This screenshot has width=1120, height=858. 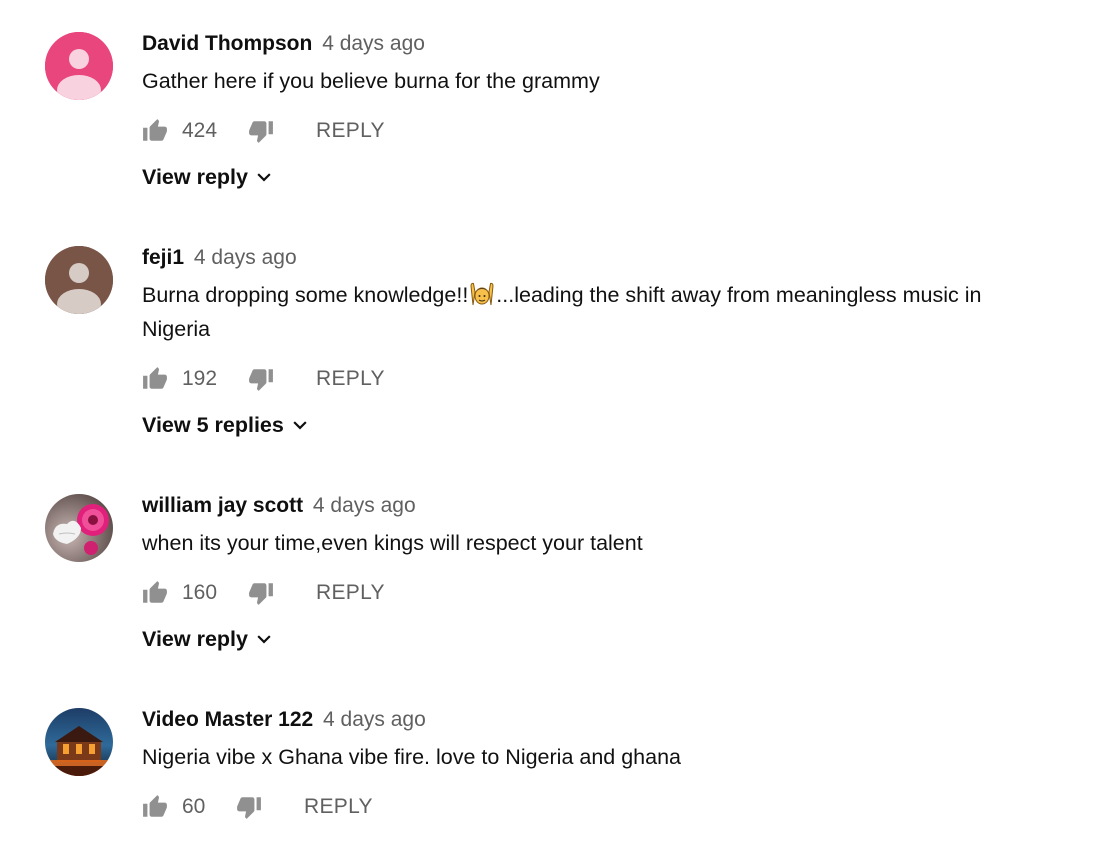 I want to click on author-name: feji1, so click(x=163, y=257).